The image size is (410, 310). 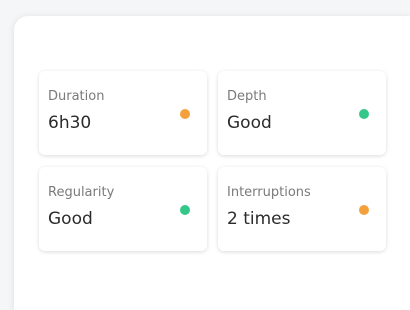 What do you see at coordinates (123, 209) in the screenshot?
I see `metric-card-regularity: Regularity Good` at bounding box center [123, 209].